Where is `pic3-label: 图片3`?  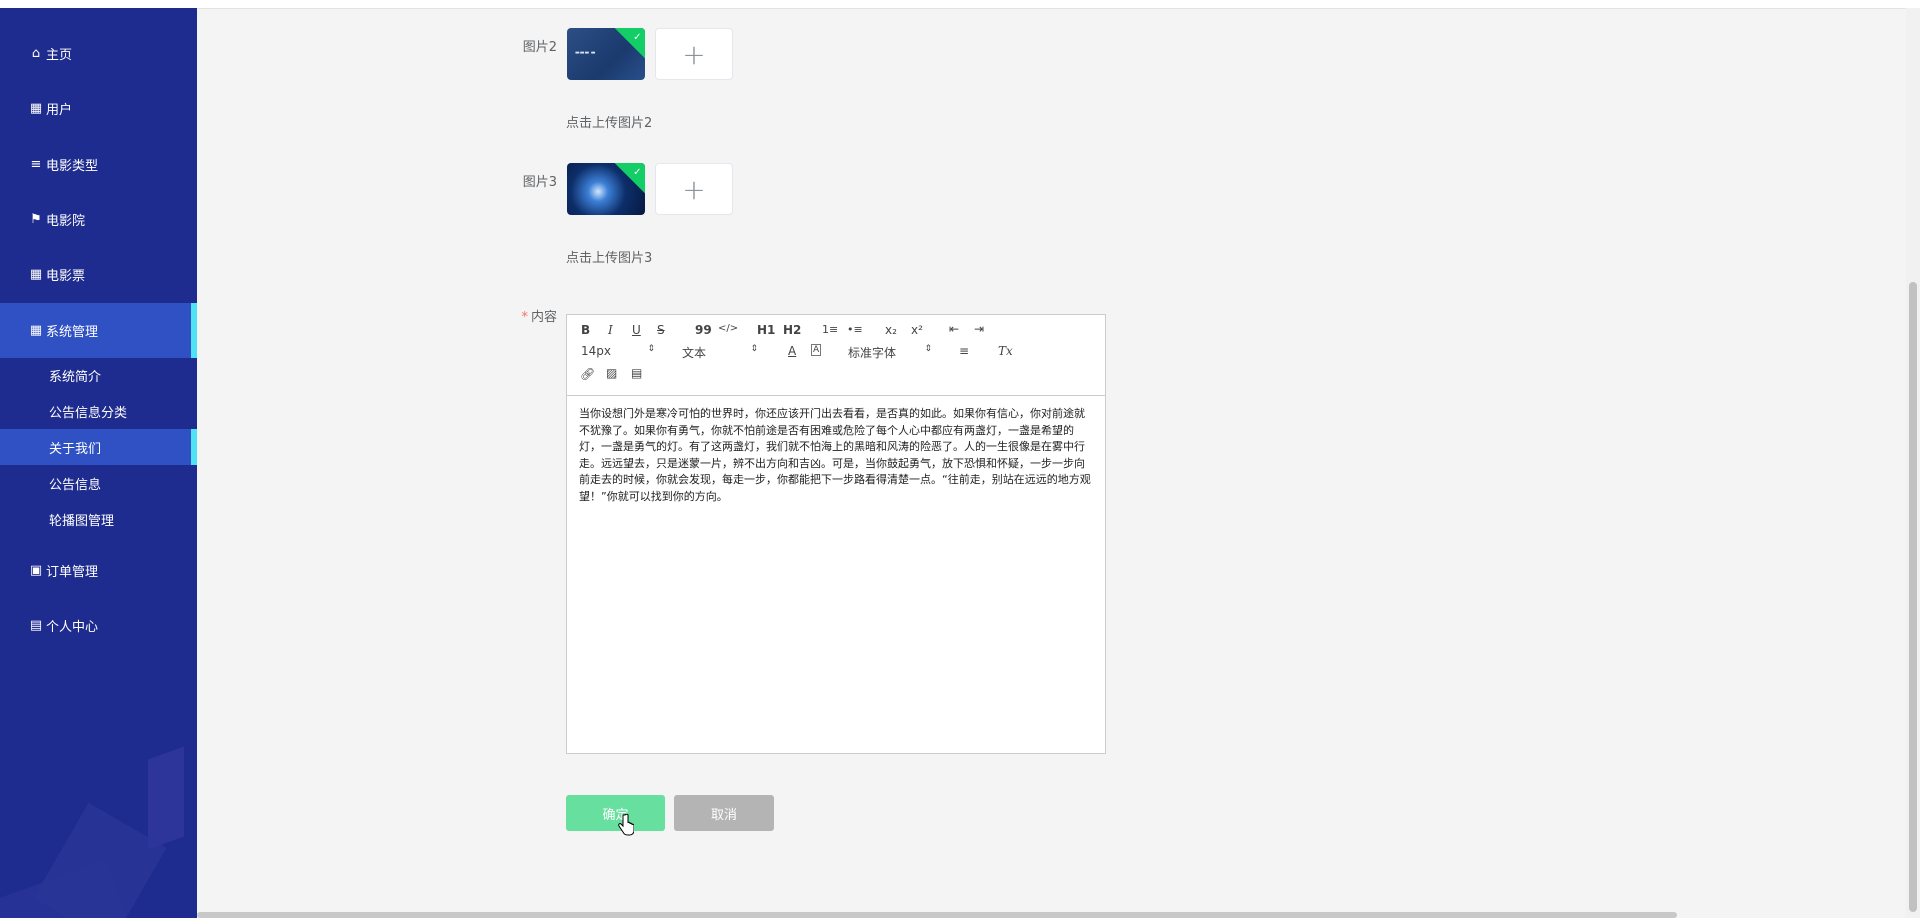 pic3-label: 图片3 is located at coordinates (539, 182).